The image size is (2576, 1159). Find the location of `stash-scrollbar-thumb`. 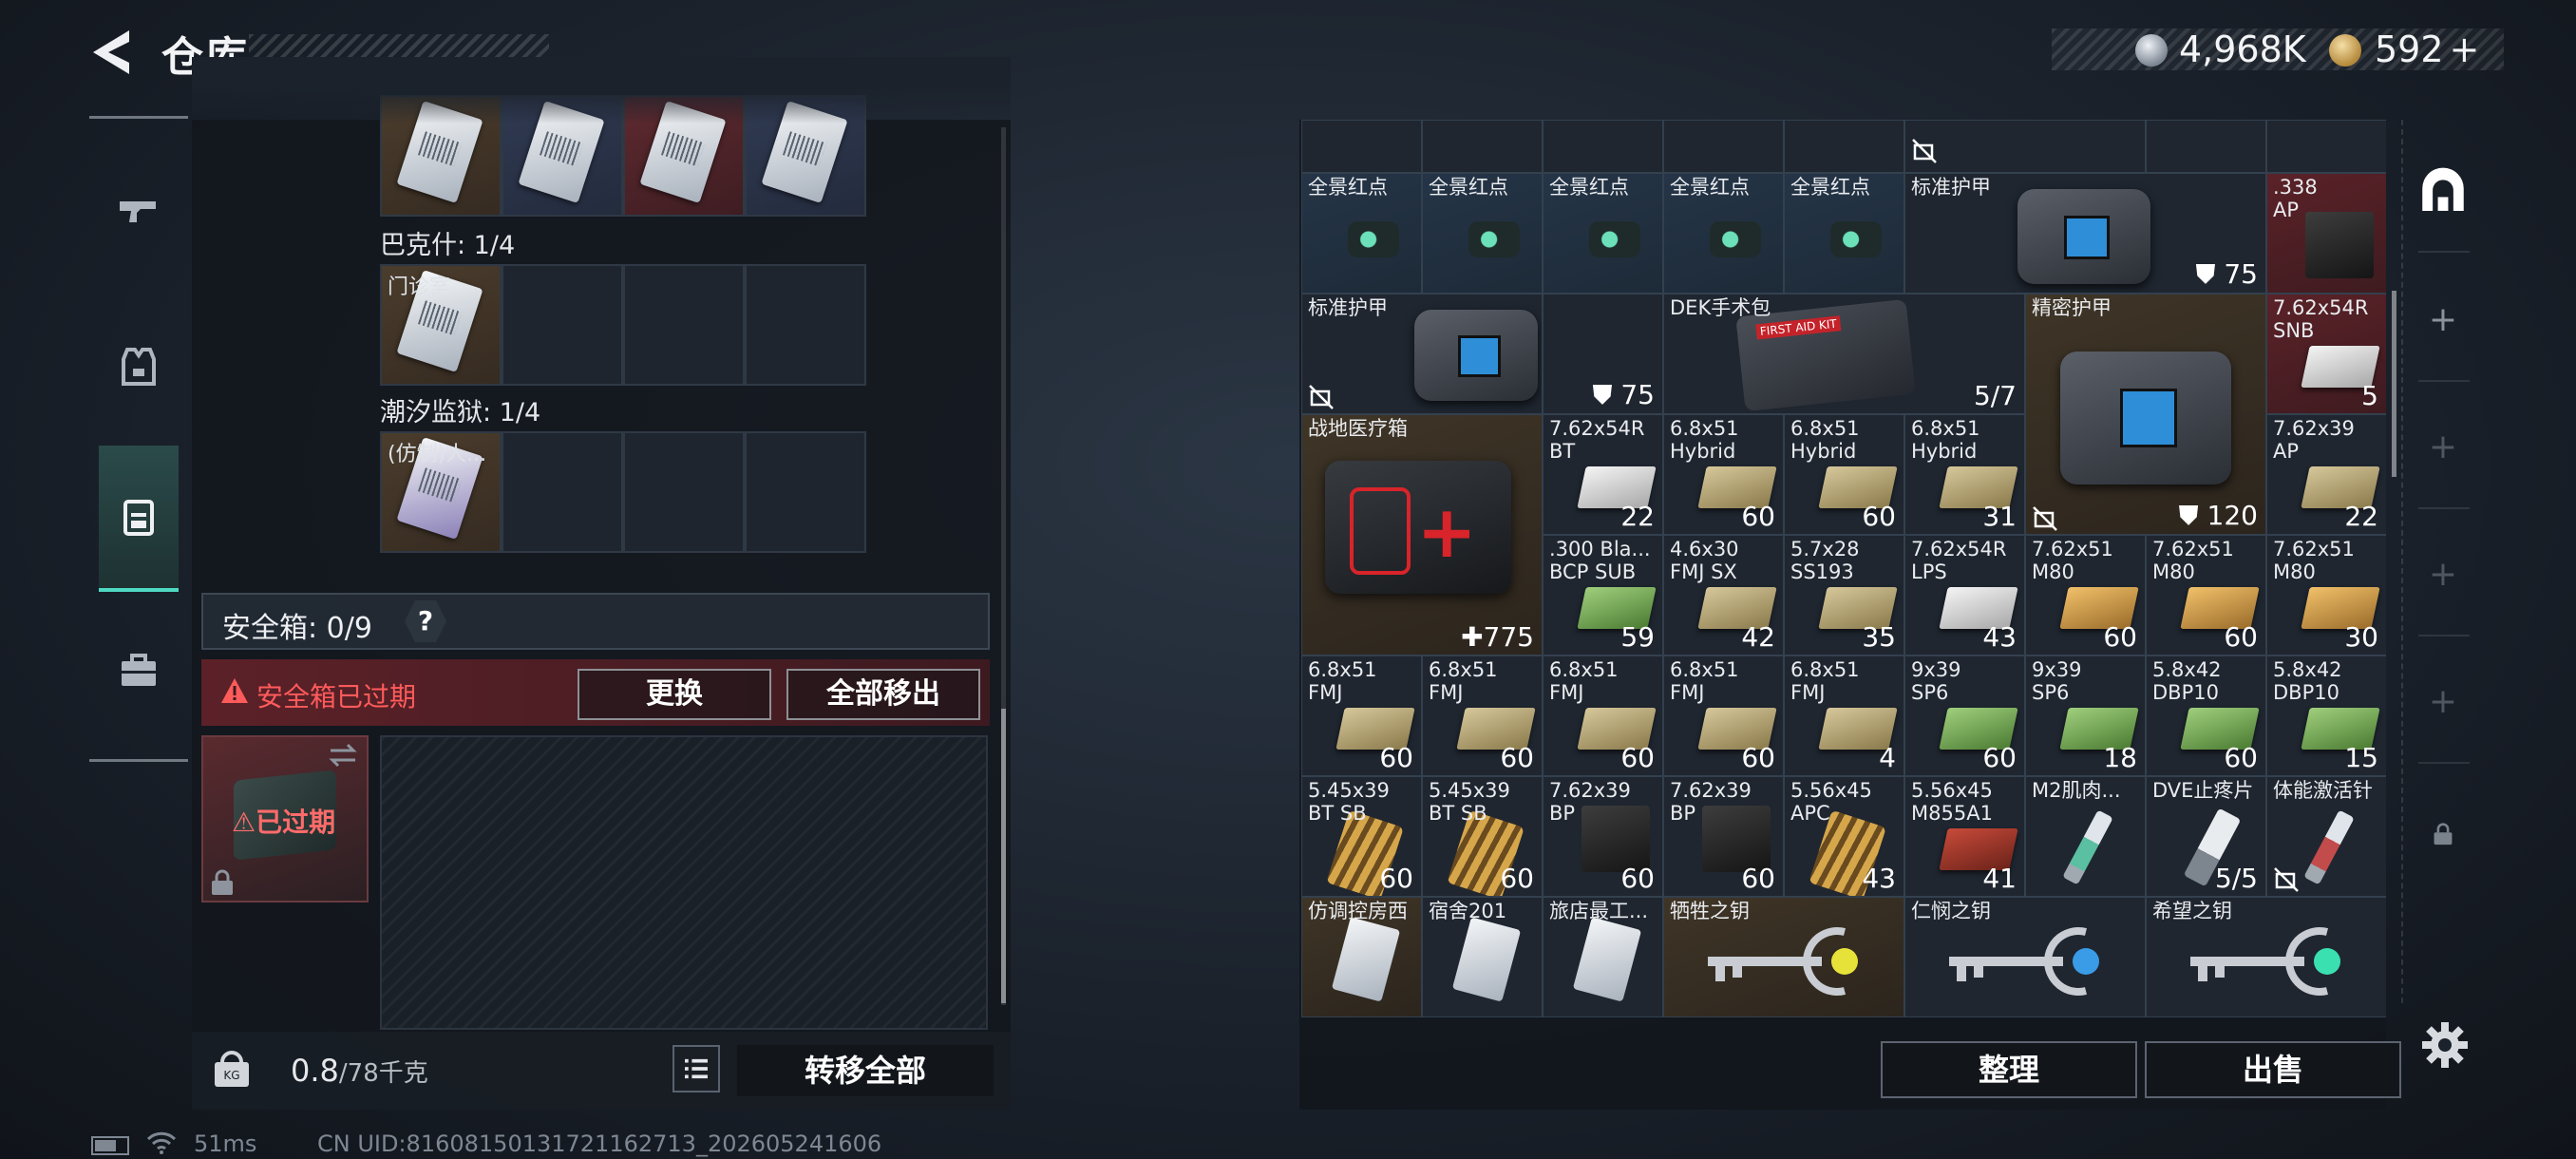

stash-scrollbar-thumb is located at coordinates (2394, 384).